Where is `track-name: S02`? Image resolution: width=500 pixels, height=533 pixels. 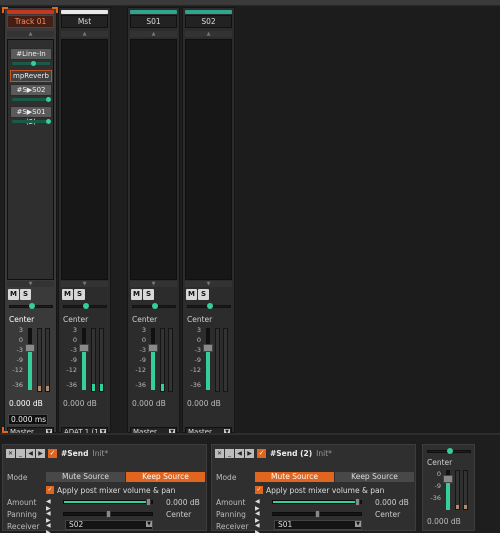 track-name: S02 is located at coordinates (208, 21).